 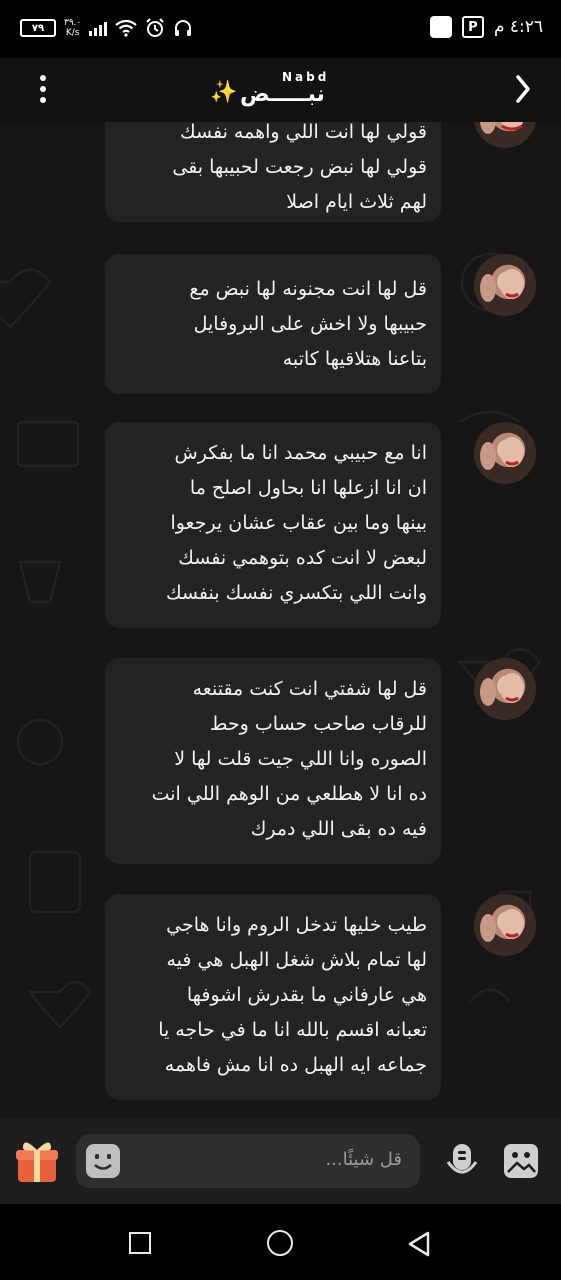 What do you see at coordinates (280, 29) in the screenshot?
I see `status-bar: ٧٩ ٣٩.٠ K/s P ٤:٢٦ م` at bounding box center [280, 29].